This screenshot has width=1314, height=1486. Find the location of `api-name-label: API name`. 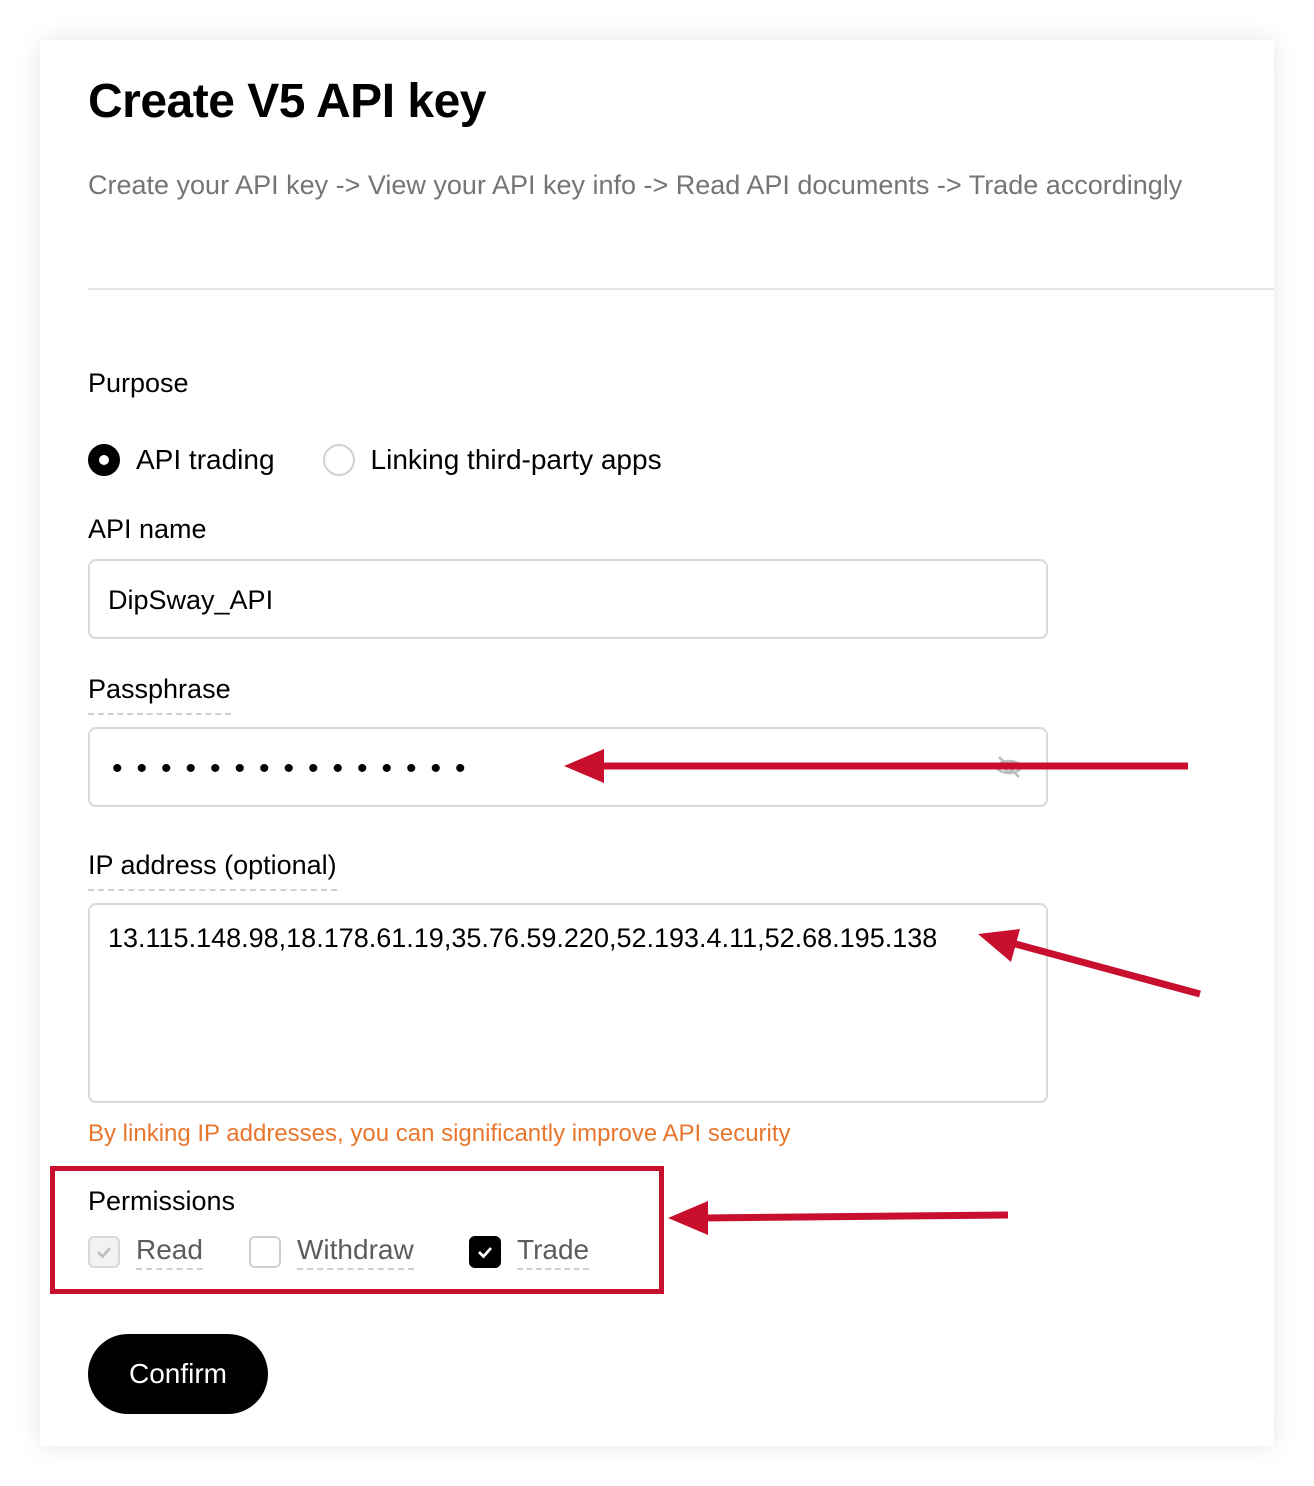

api-name-label: API name is located at coordinates (147, 529).